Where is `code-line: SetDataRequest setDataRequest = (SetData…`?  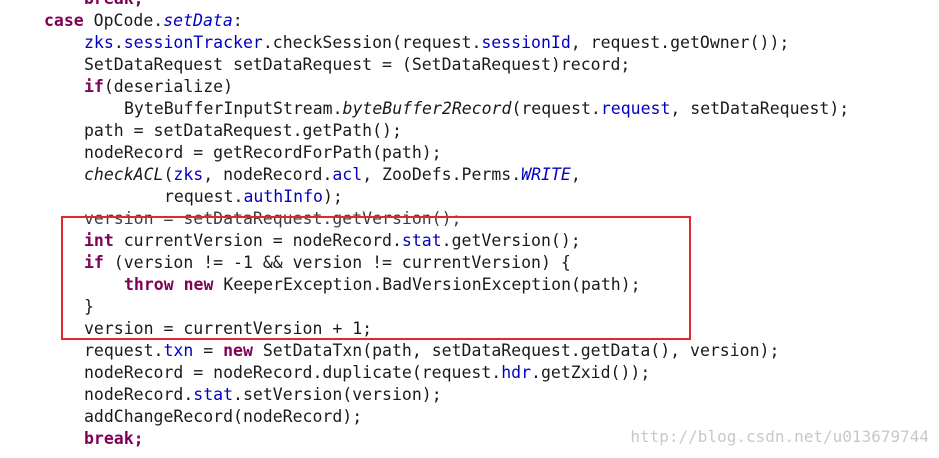 code-line: SetDataRequest setDataRequest = (SetData… is located at coordinates (357, 65).